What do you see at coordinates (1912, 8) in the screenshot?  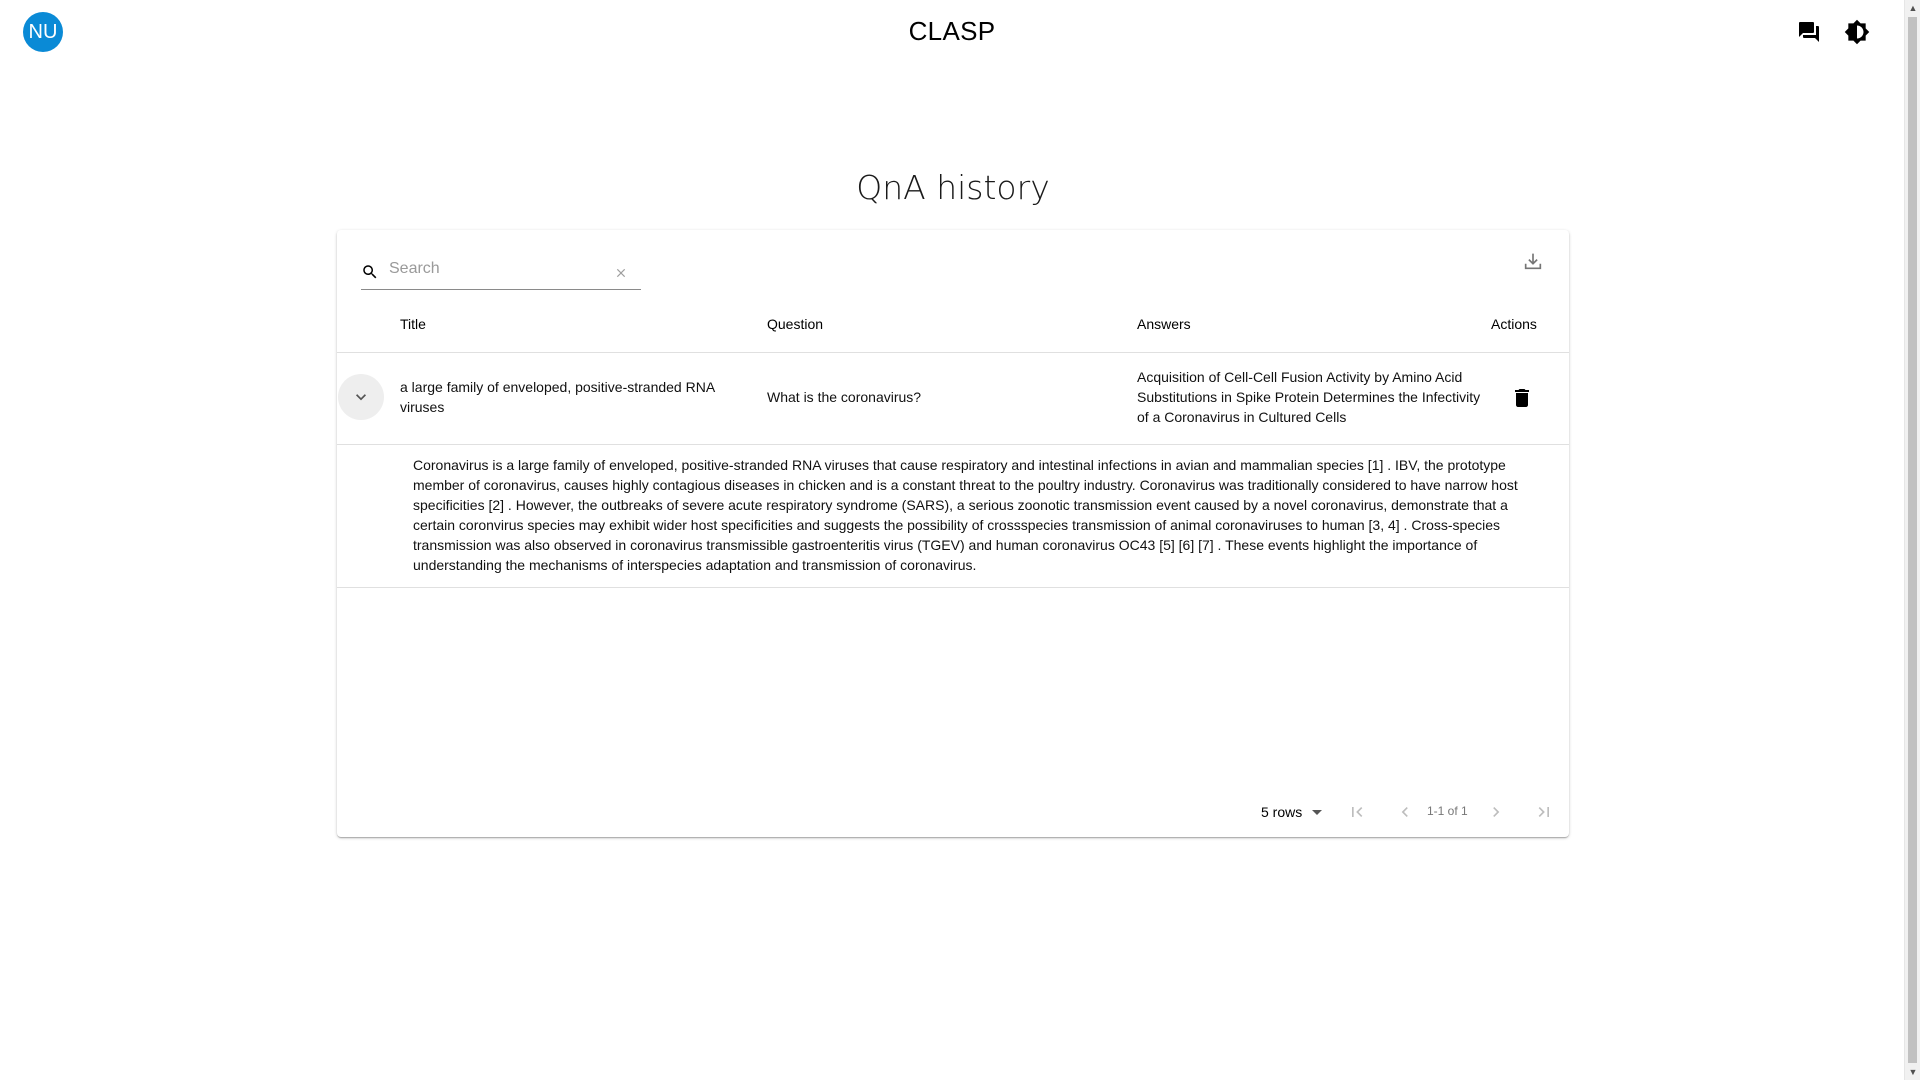 I see `scroll-up-arrow-icon: ▲` at bounding box center [1912, 8].